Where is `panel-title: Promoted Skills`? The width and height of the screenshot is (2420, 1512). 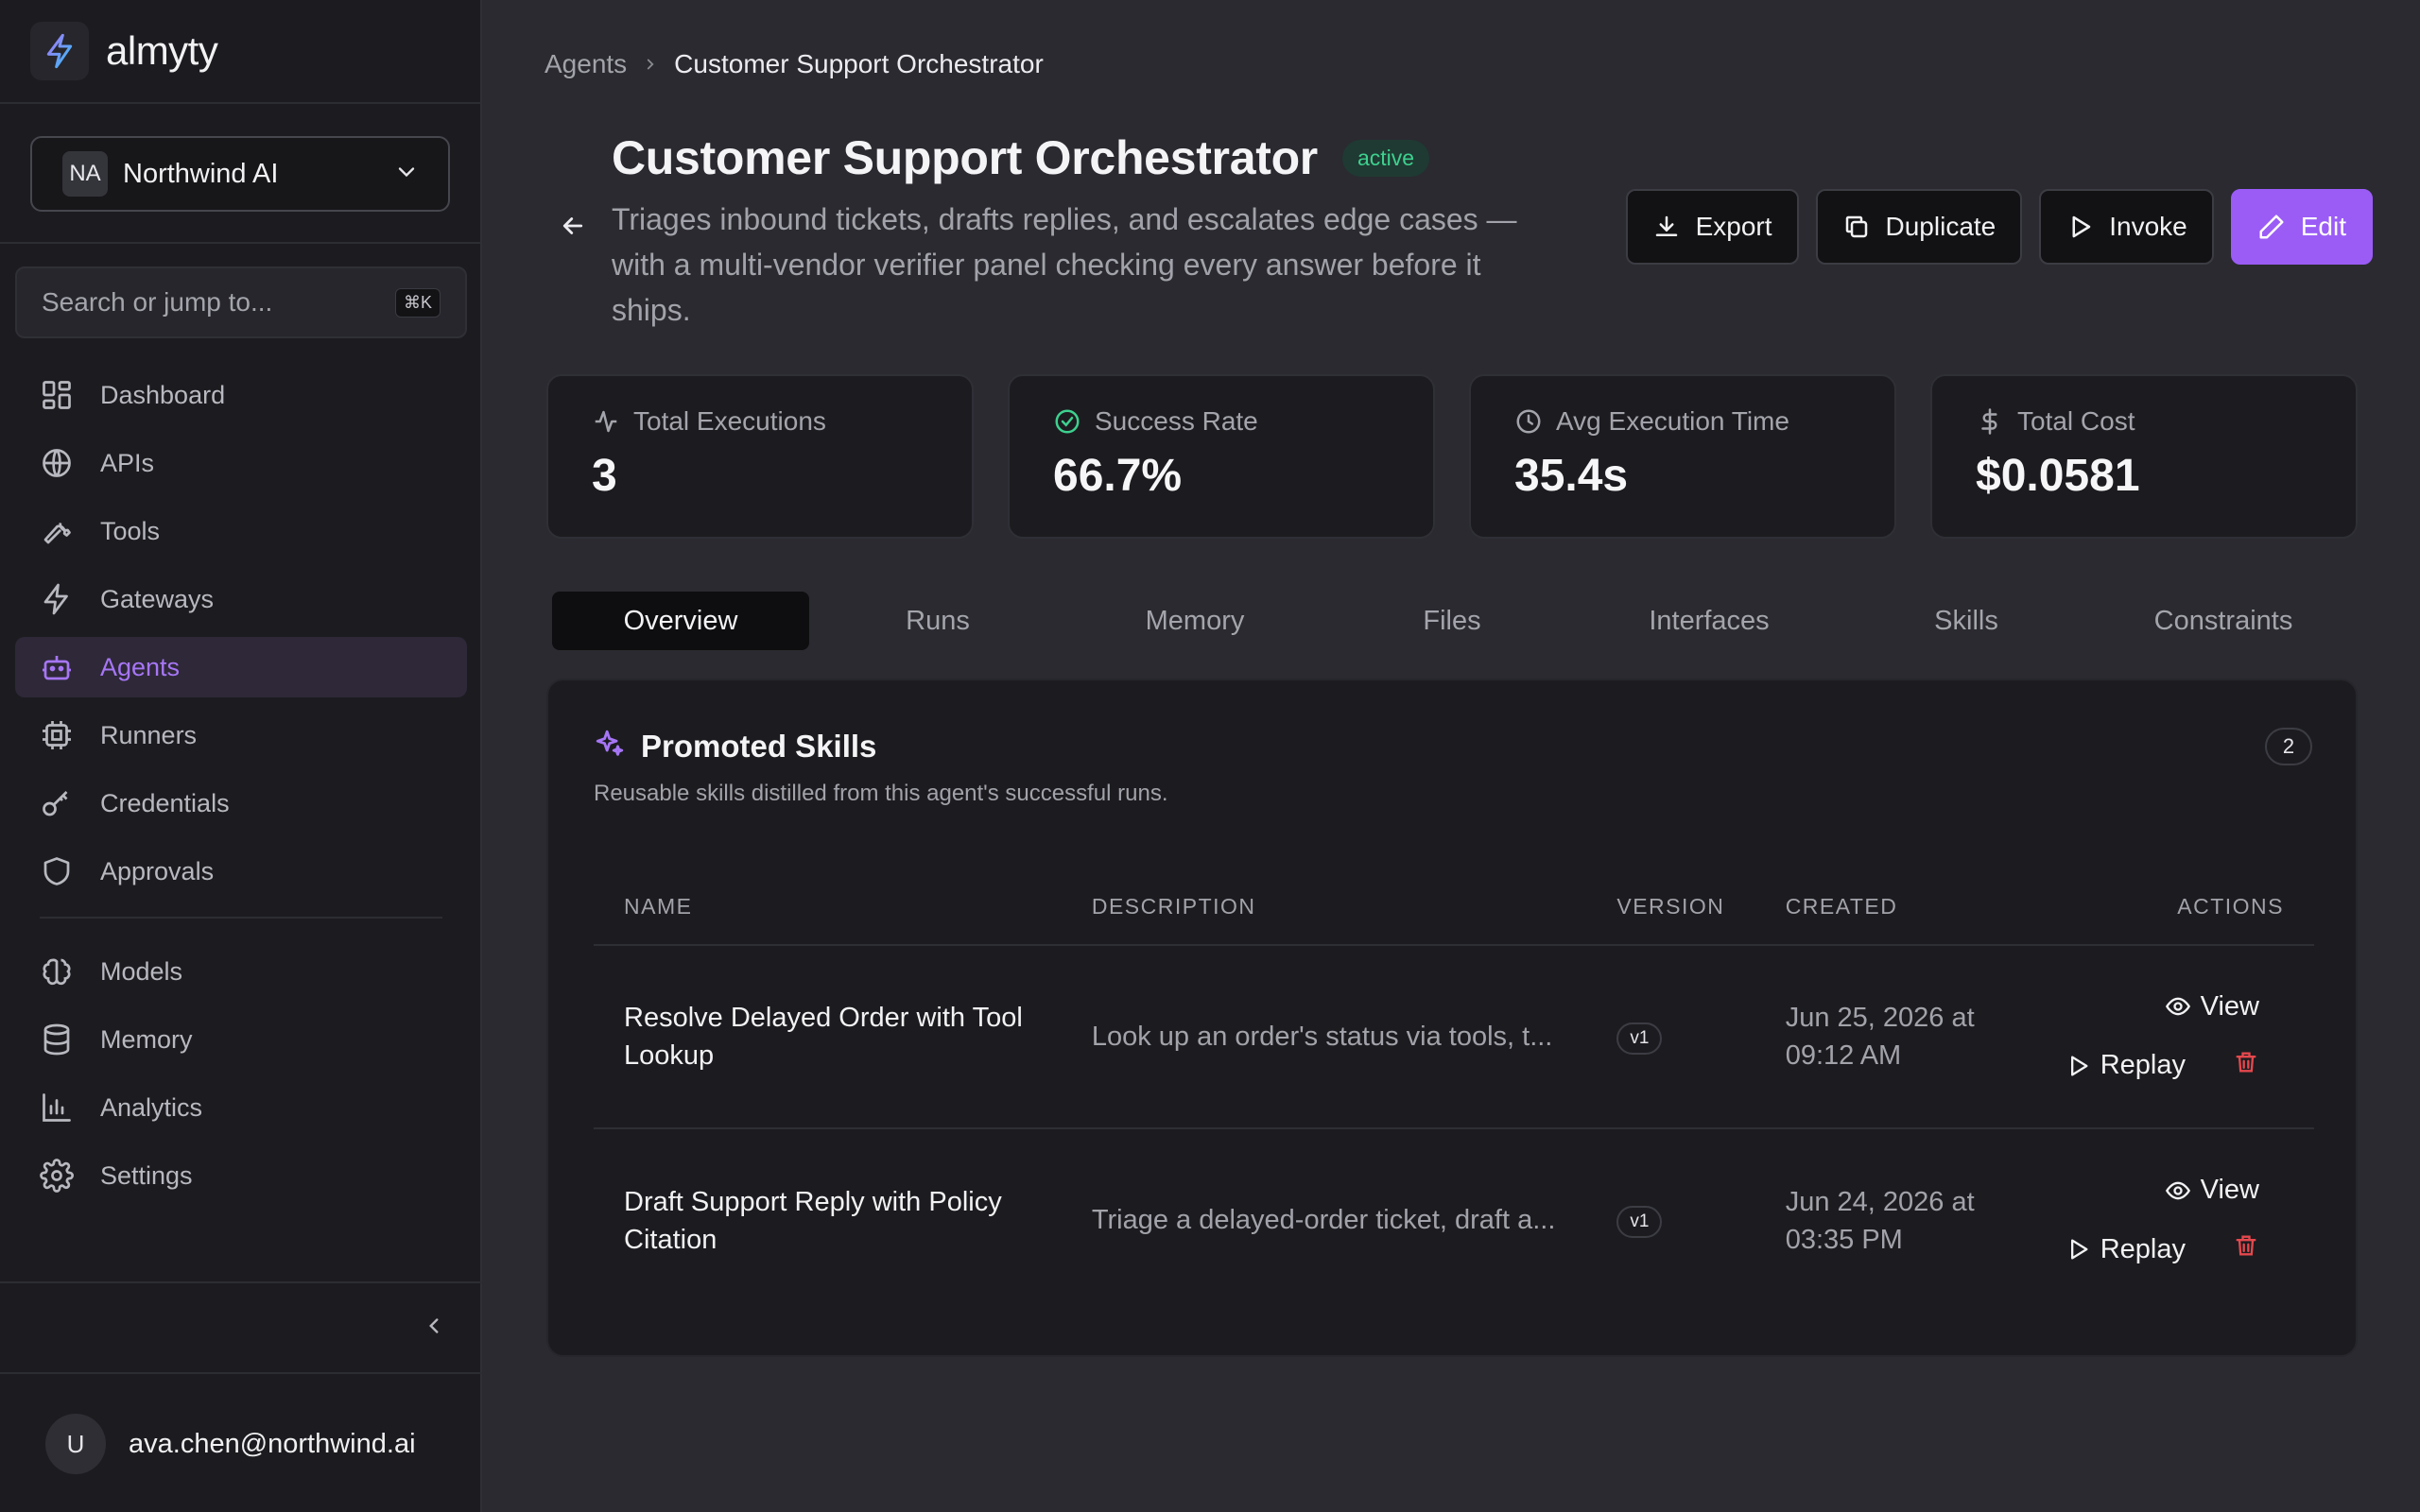
panel-title: Promoted Skills is located at coordinates (759, 746).